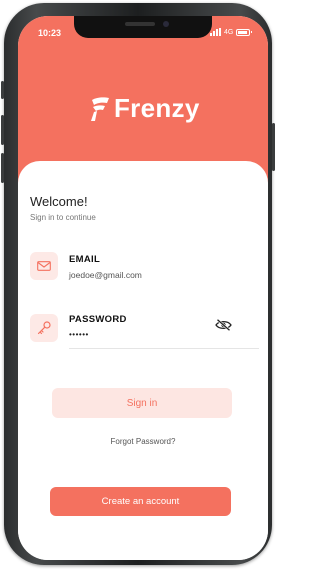 This screenshot has height=569, width=320. Describe the element at coordinates (85, 259) in the screenshot. I see `email-label: EMAIL` at that location.